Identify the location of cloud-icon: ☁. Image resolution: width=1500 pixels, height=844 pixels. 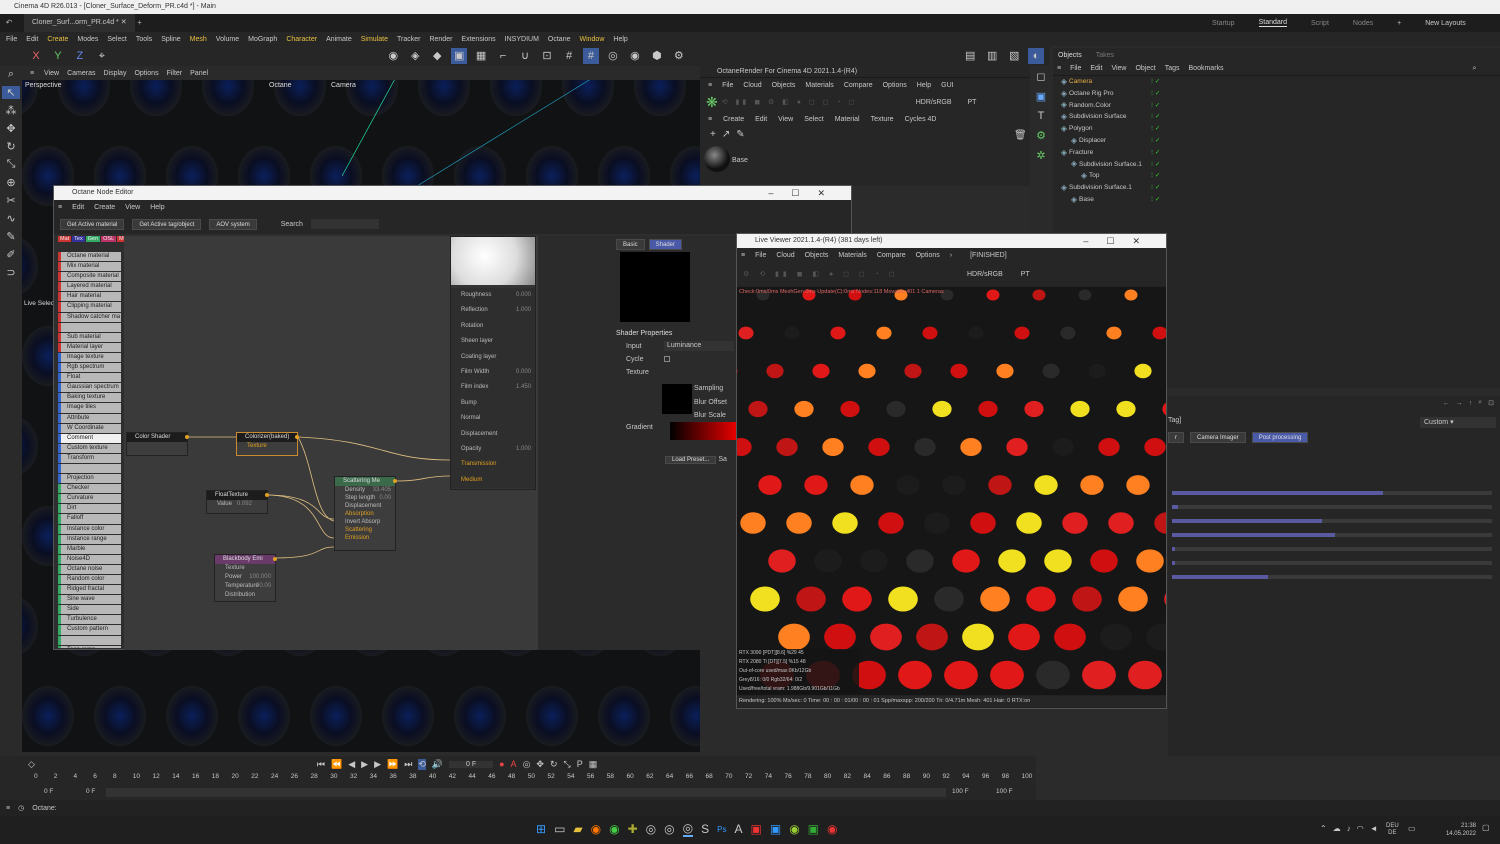
(1337, 828).